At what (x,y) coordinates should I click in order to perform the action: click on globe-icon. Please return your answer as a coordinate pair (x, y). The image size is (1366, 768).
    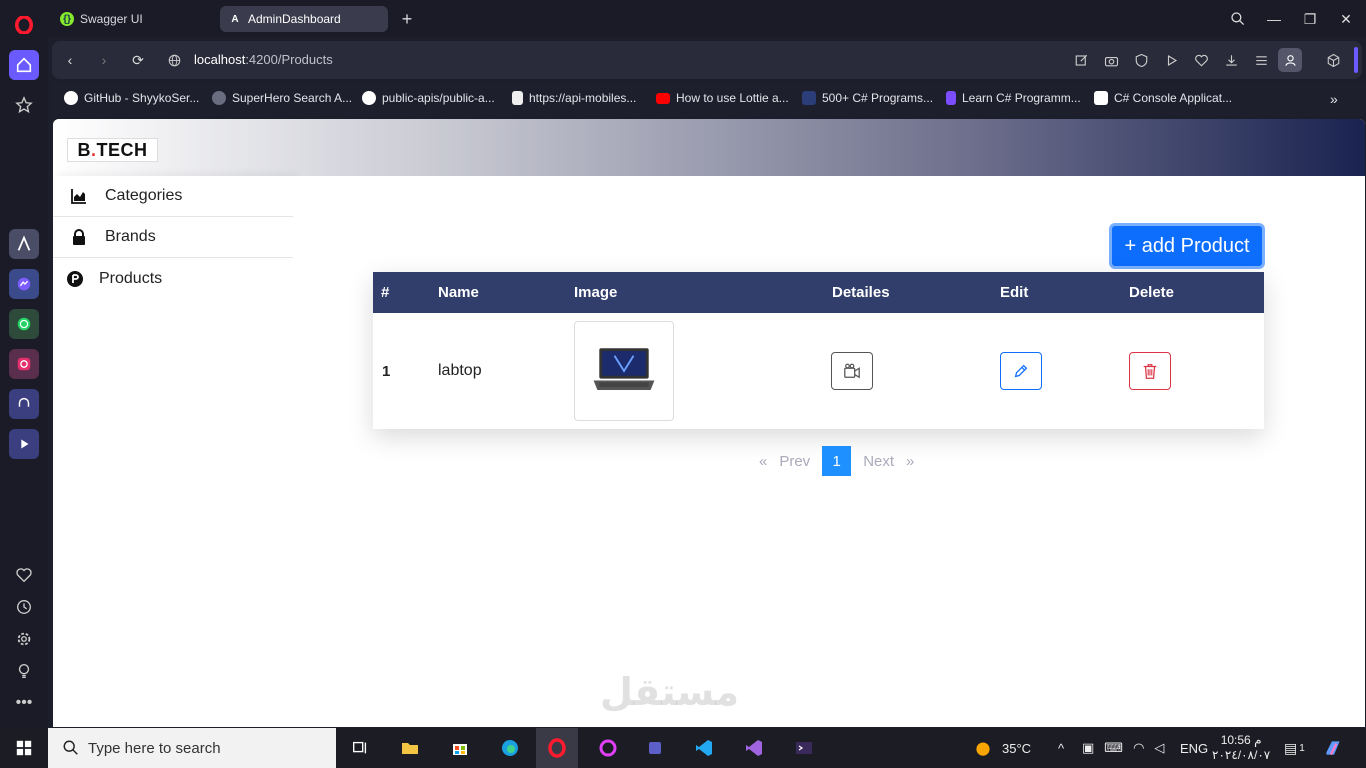
    Looking at the image, I should click on (174, 60).